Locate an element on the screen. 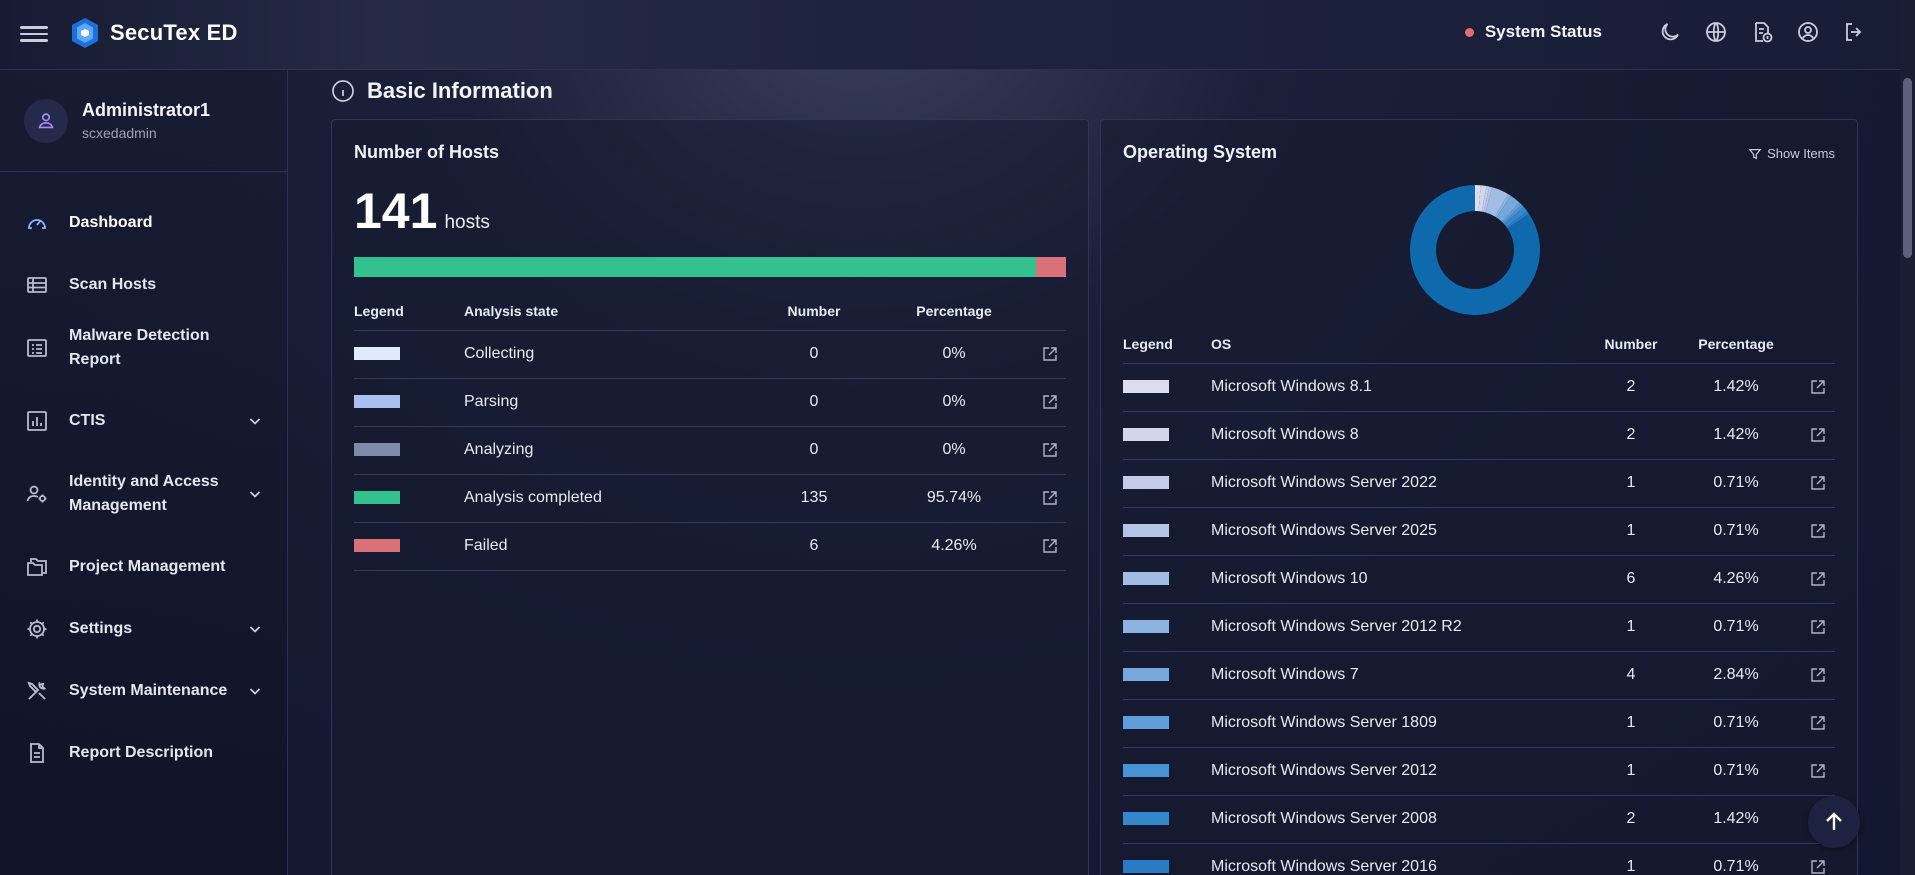 The width and height of the screenshot is (1915, 875). analysis-state-cell: Analysis completed is located at coordinates (609, 497).